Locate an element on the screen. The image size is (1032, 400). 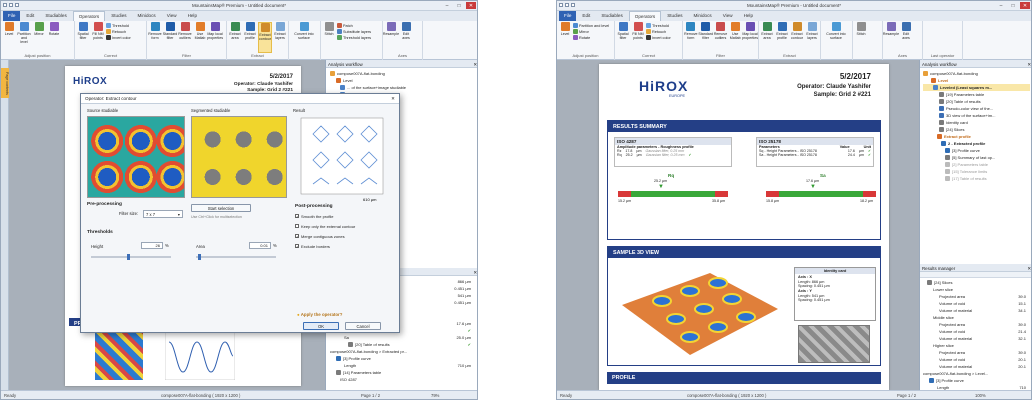
stitch-button: Stitch is located at coordinates (329, 37).